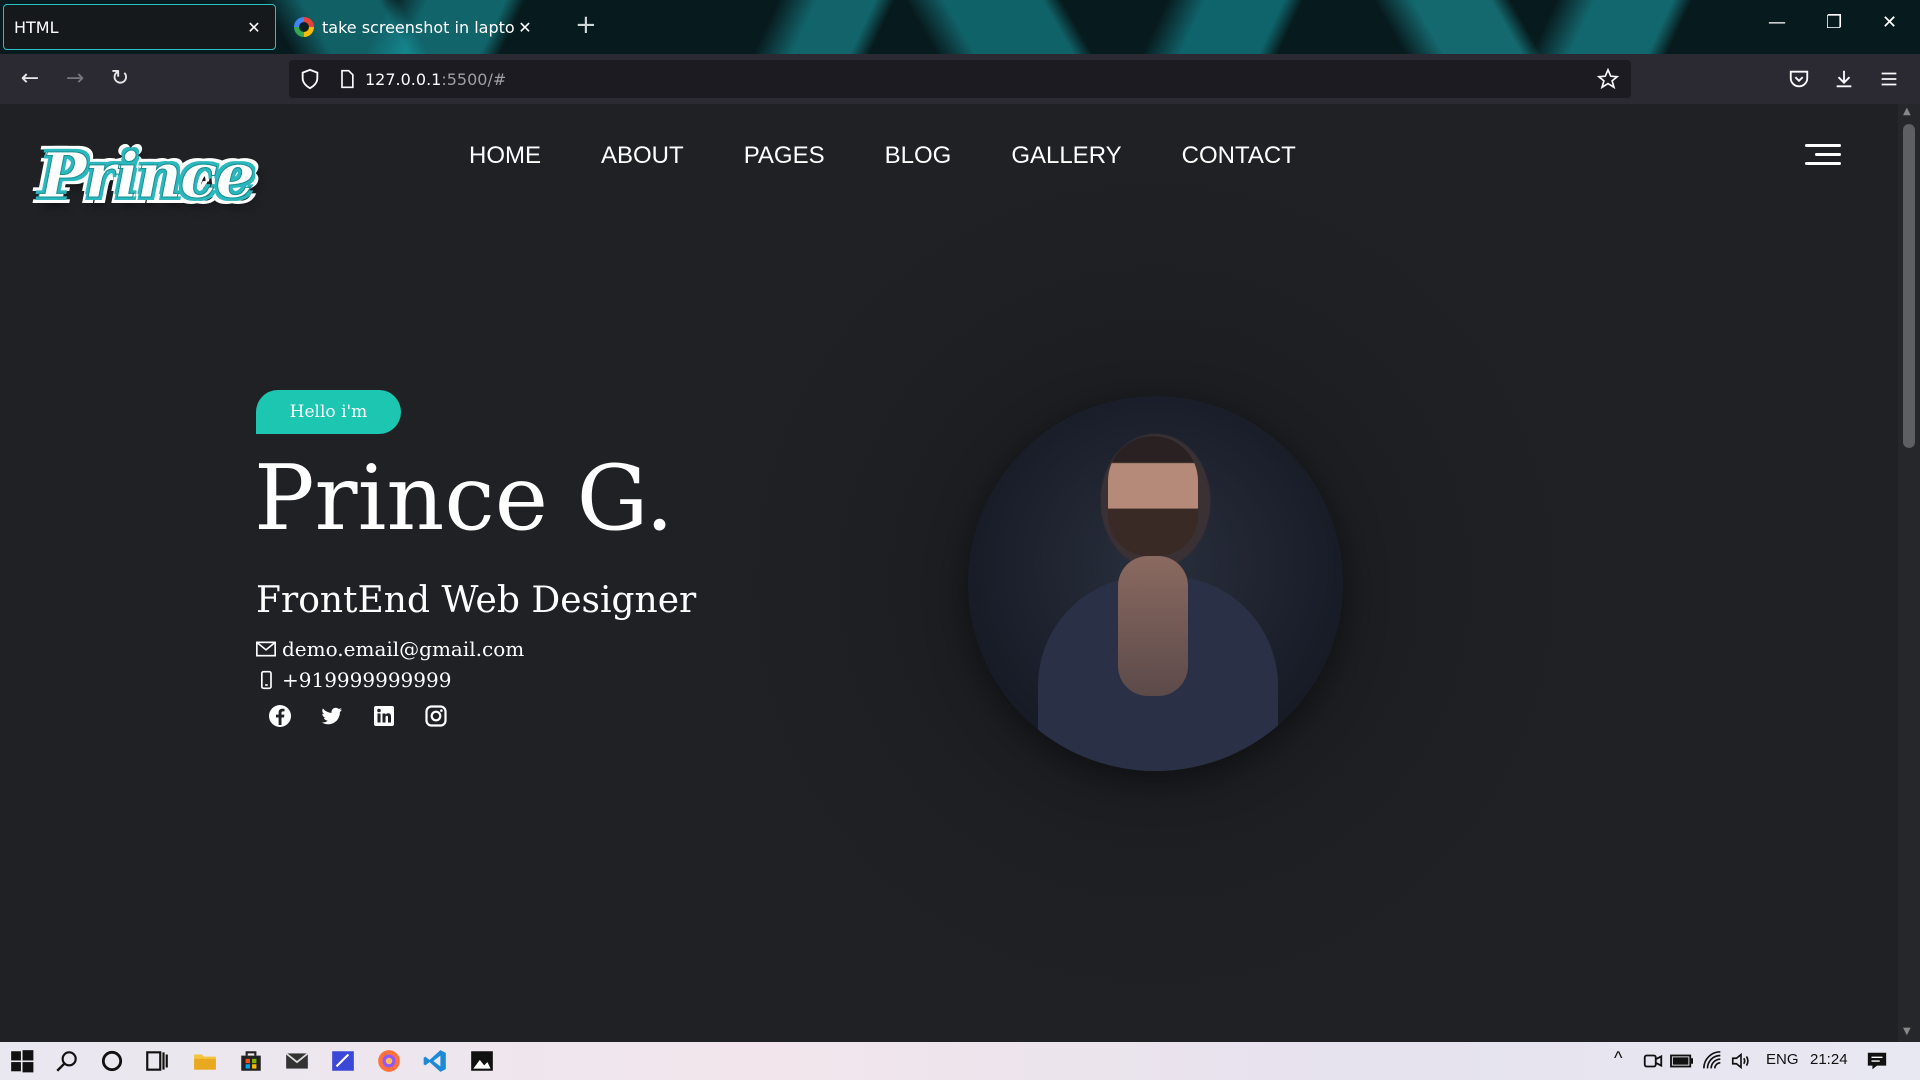 This screenshot has width=1920, height=1080. I want to click on cortana-icon, so click(112, 1061).